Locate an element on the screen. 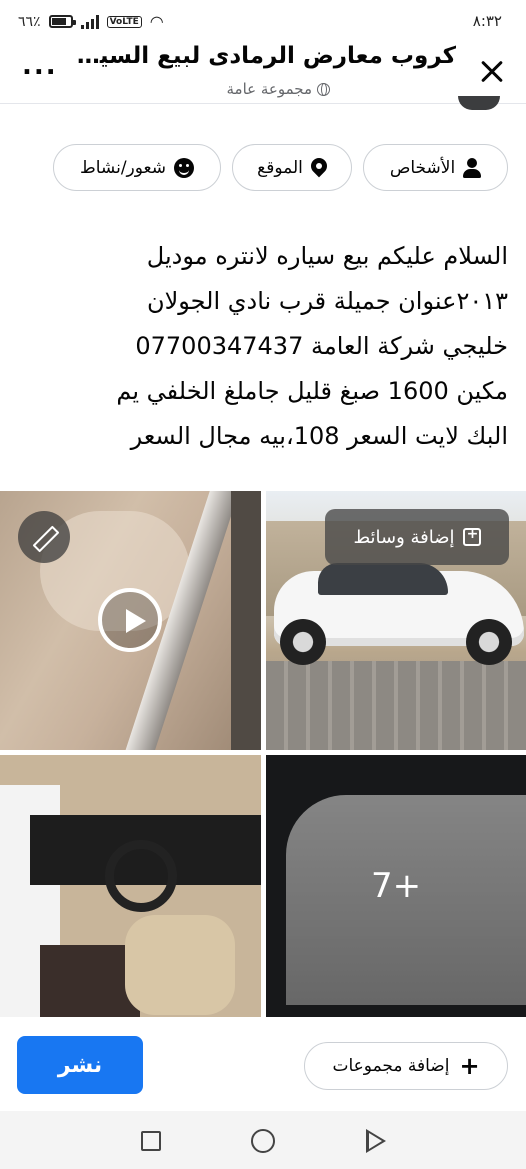 The image size is (526, 1169). add-groups-button: + إضافة مجموعات is located at coordinates (406, 1066).